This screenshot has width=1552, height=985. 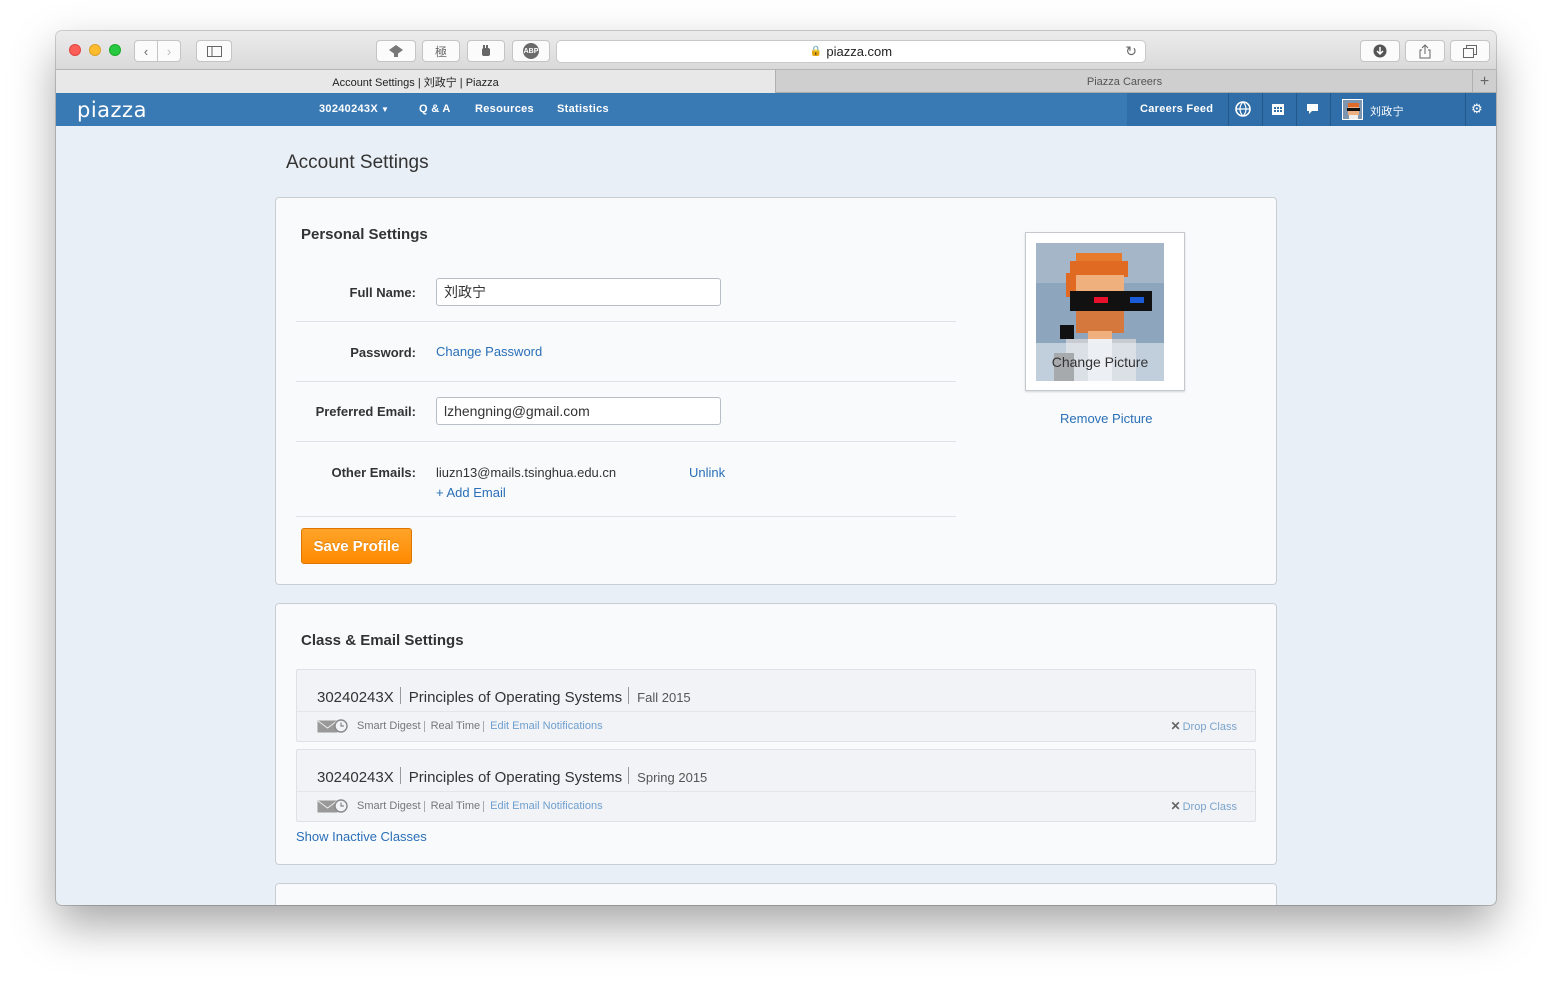 I want to click on class-dropdown: 30240243X ▼, so click(x=354, y=109).